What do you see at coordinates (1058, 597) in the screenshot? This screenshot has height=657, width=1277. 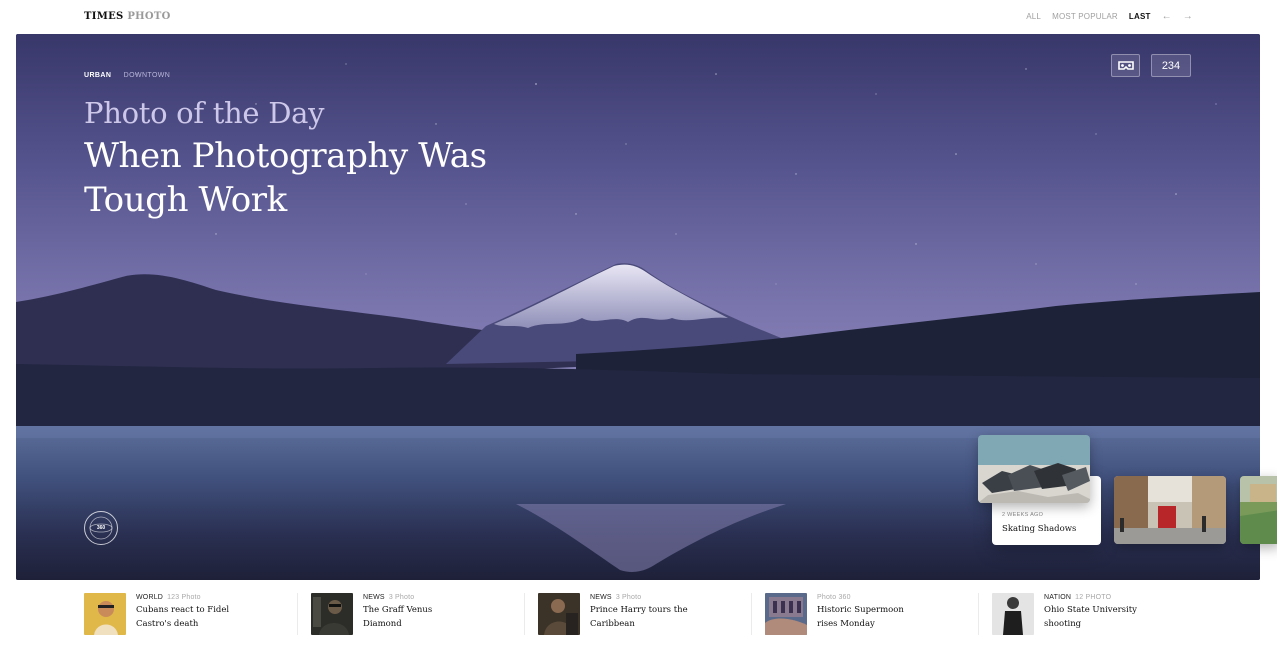 I see `story-category: NATION` at bounding box center [1058, 597].